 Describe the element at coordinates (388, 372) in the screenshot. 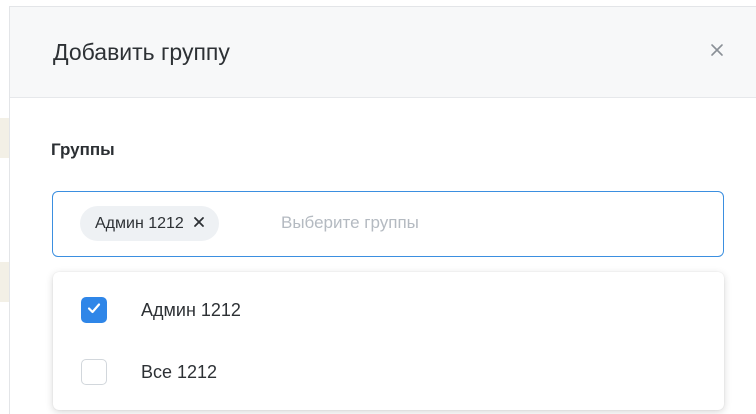

I see `dropdown-option-all-1212: Все 1212` at that location.